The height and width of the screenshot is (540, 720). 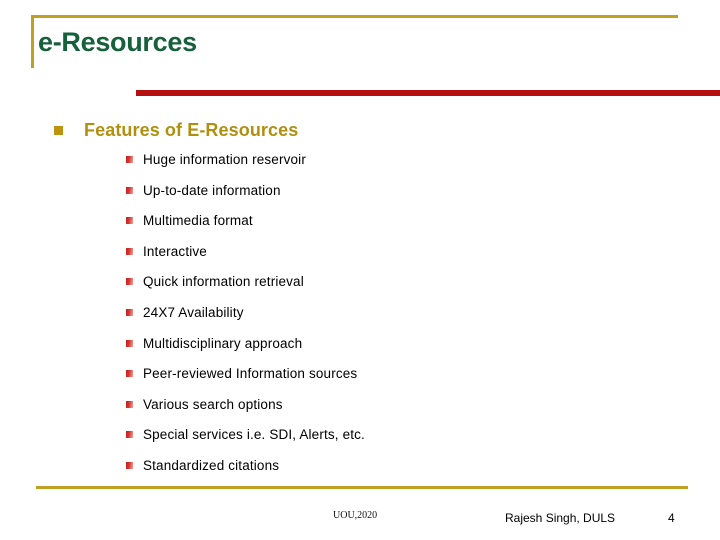 I want to click on list-item-label: Huge information reservoir, so click(x=224, y=159).